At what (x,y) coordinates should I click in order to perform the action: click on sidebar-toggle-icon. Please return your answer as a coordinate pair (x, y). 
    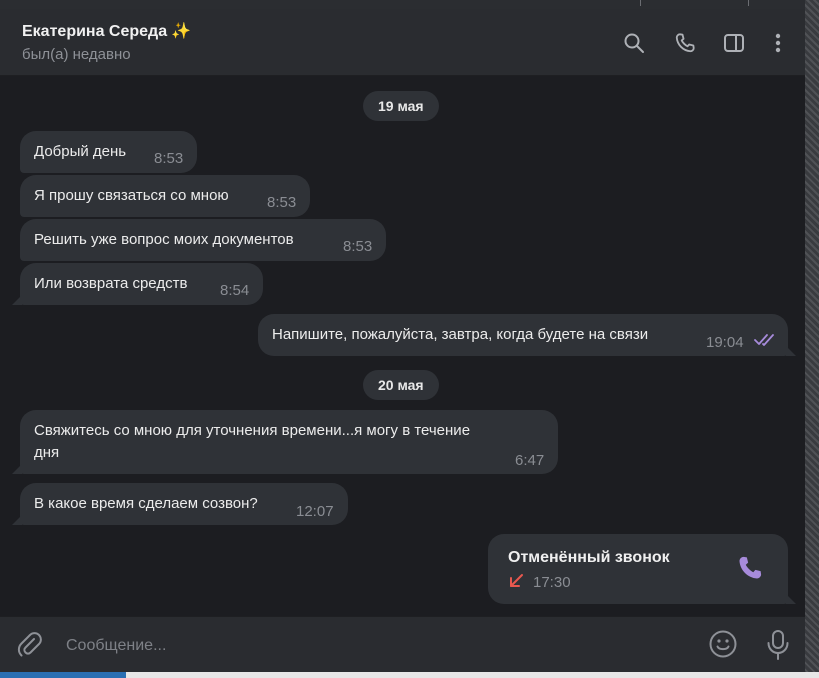
    Looking at the image, I should click on (734, 43).